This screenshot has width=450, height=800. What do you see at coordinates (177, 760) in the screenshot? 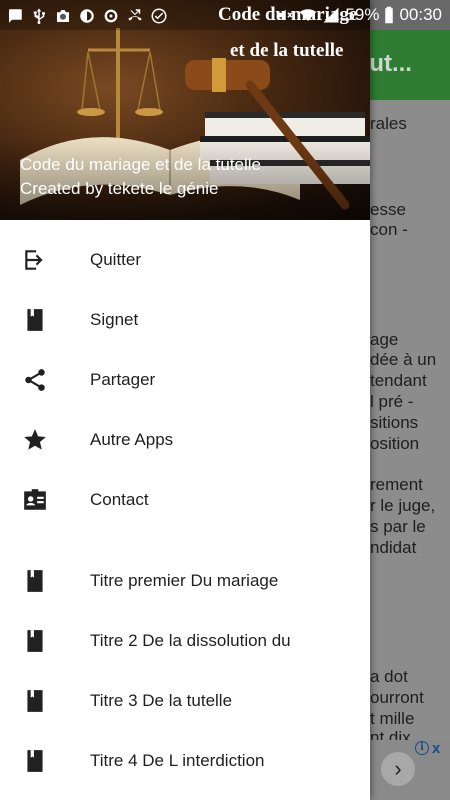
I see `chapter-item-label: Titre 4 De L interdiction` at bounding box center [177, 760].